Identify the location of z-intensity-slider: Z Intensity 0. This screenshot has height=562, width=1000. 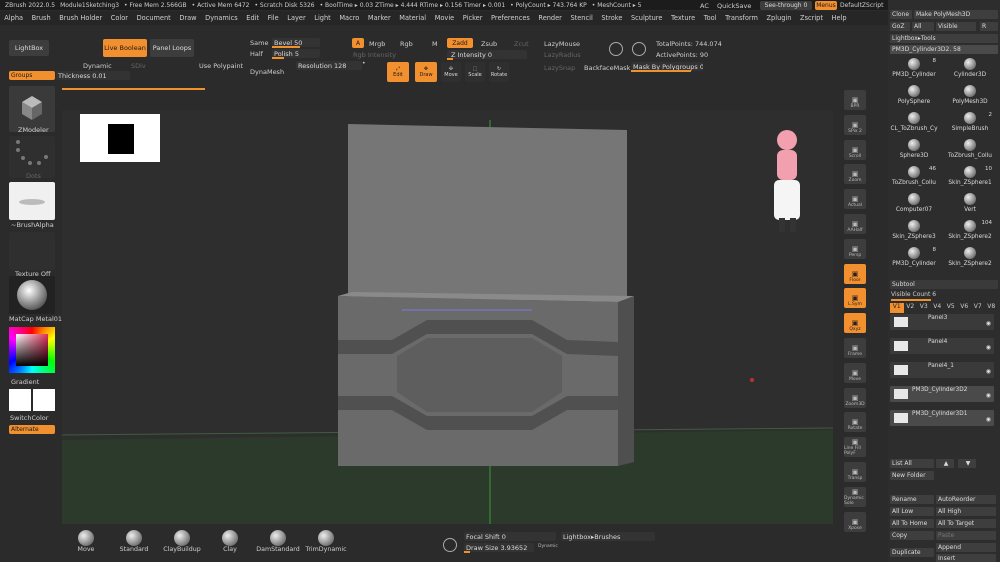
(487, 54).